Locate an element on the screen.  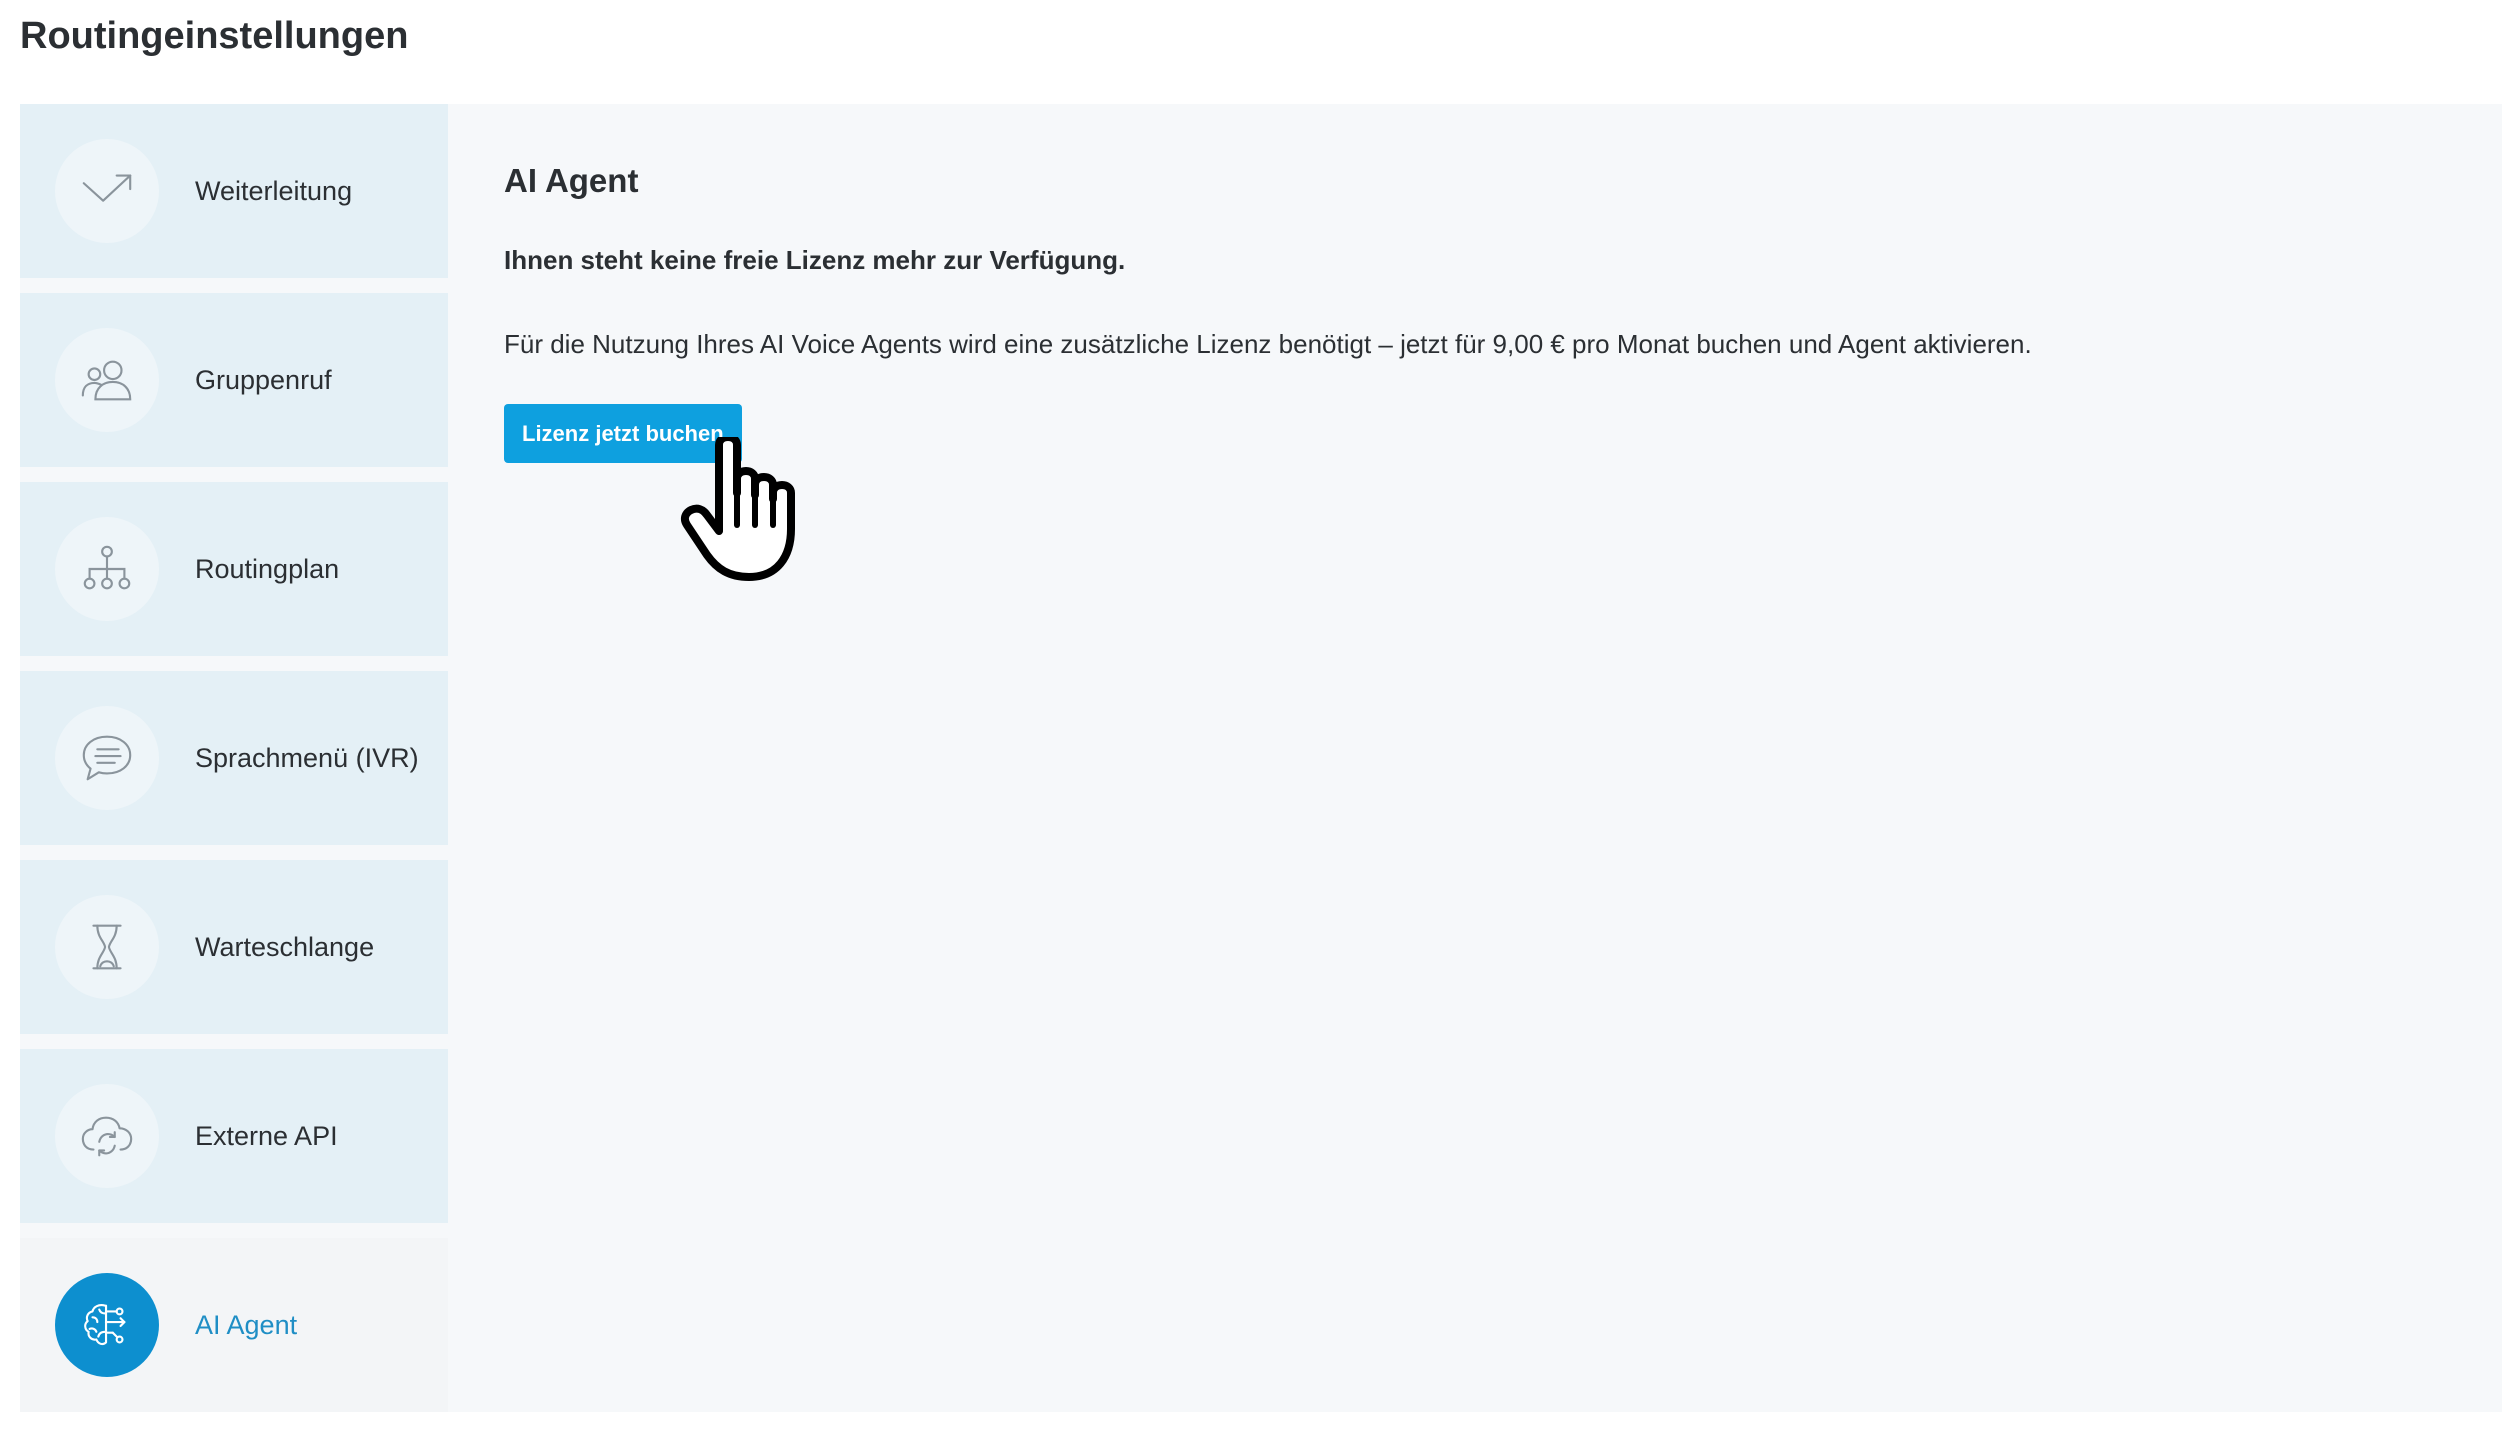
cloud-sync-icon is located at coordinates (107, 1136).